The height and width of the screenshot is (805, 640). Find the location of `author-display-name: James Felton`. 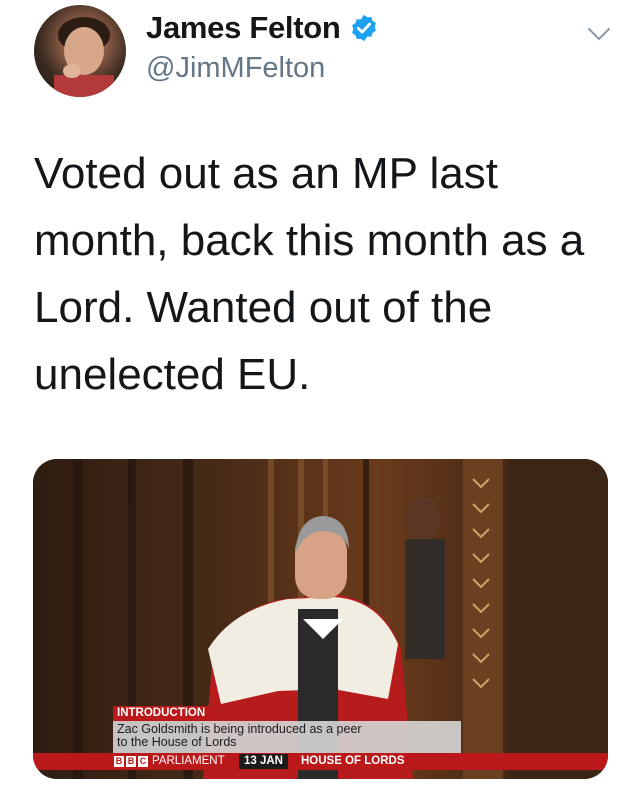

author-display-name: James Felton is located at coordinates (243, 28).